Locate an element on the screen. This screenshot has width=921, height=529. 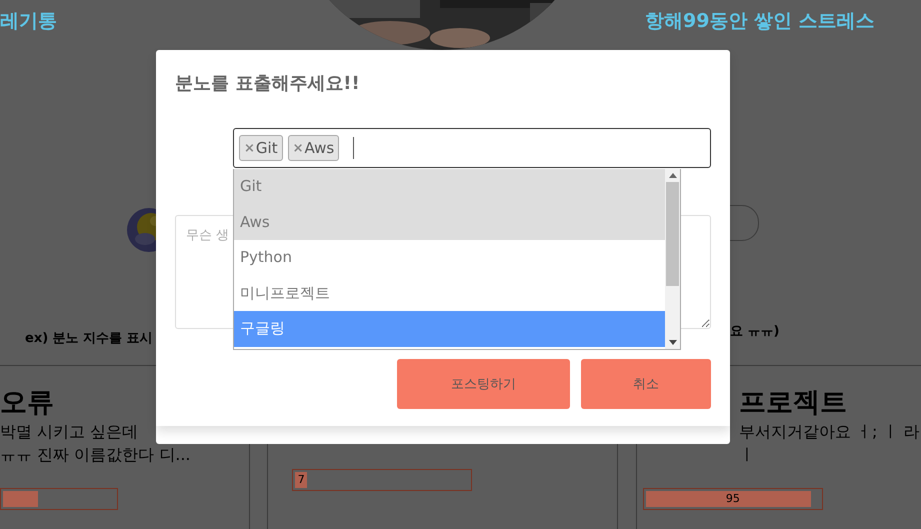
dropdown-option: 구글링 is located at coordinates (449, 328).